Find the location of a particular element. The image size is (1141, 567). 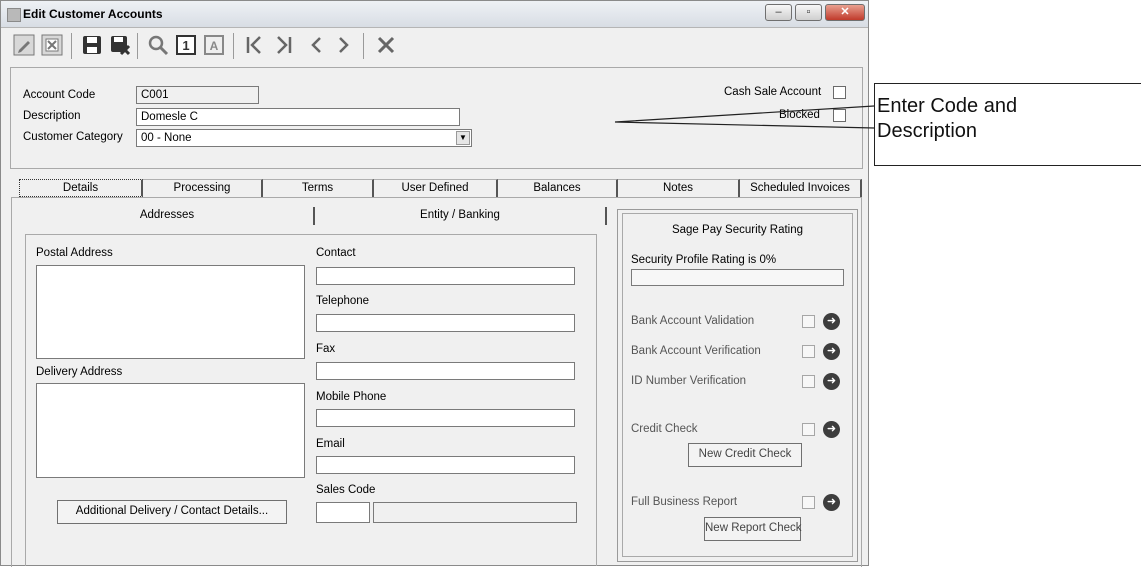

delivery-address-label: Delivery Address is located at coordinates (79, 372).